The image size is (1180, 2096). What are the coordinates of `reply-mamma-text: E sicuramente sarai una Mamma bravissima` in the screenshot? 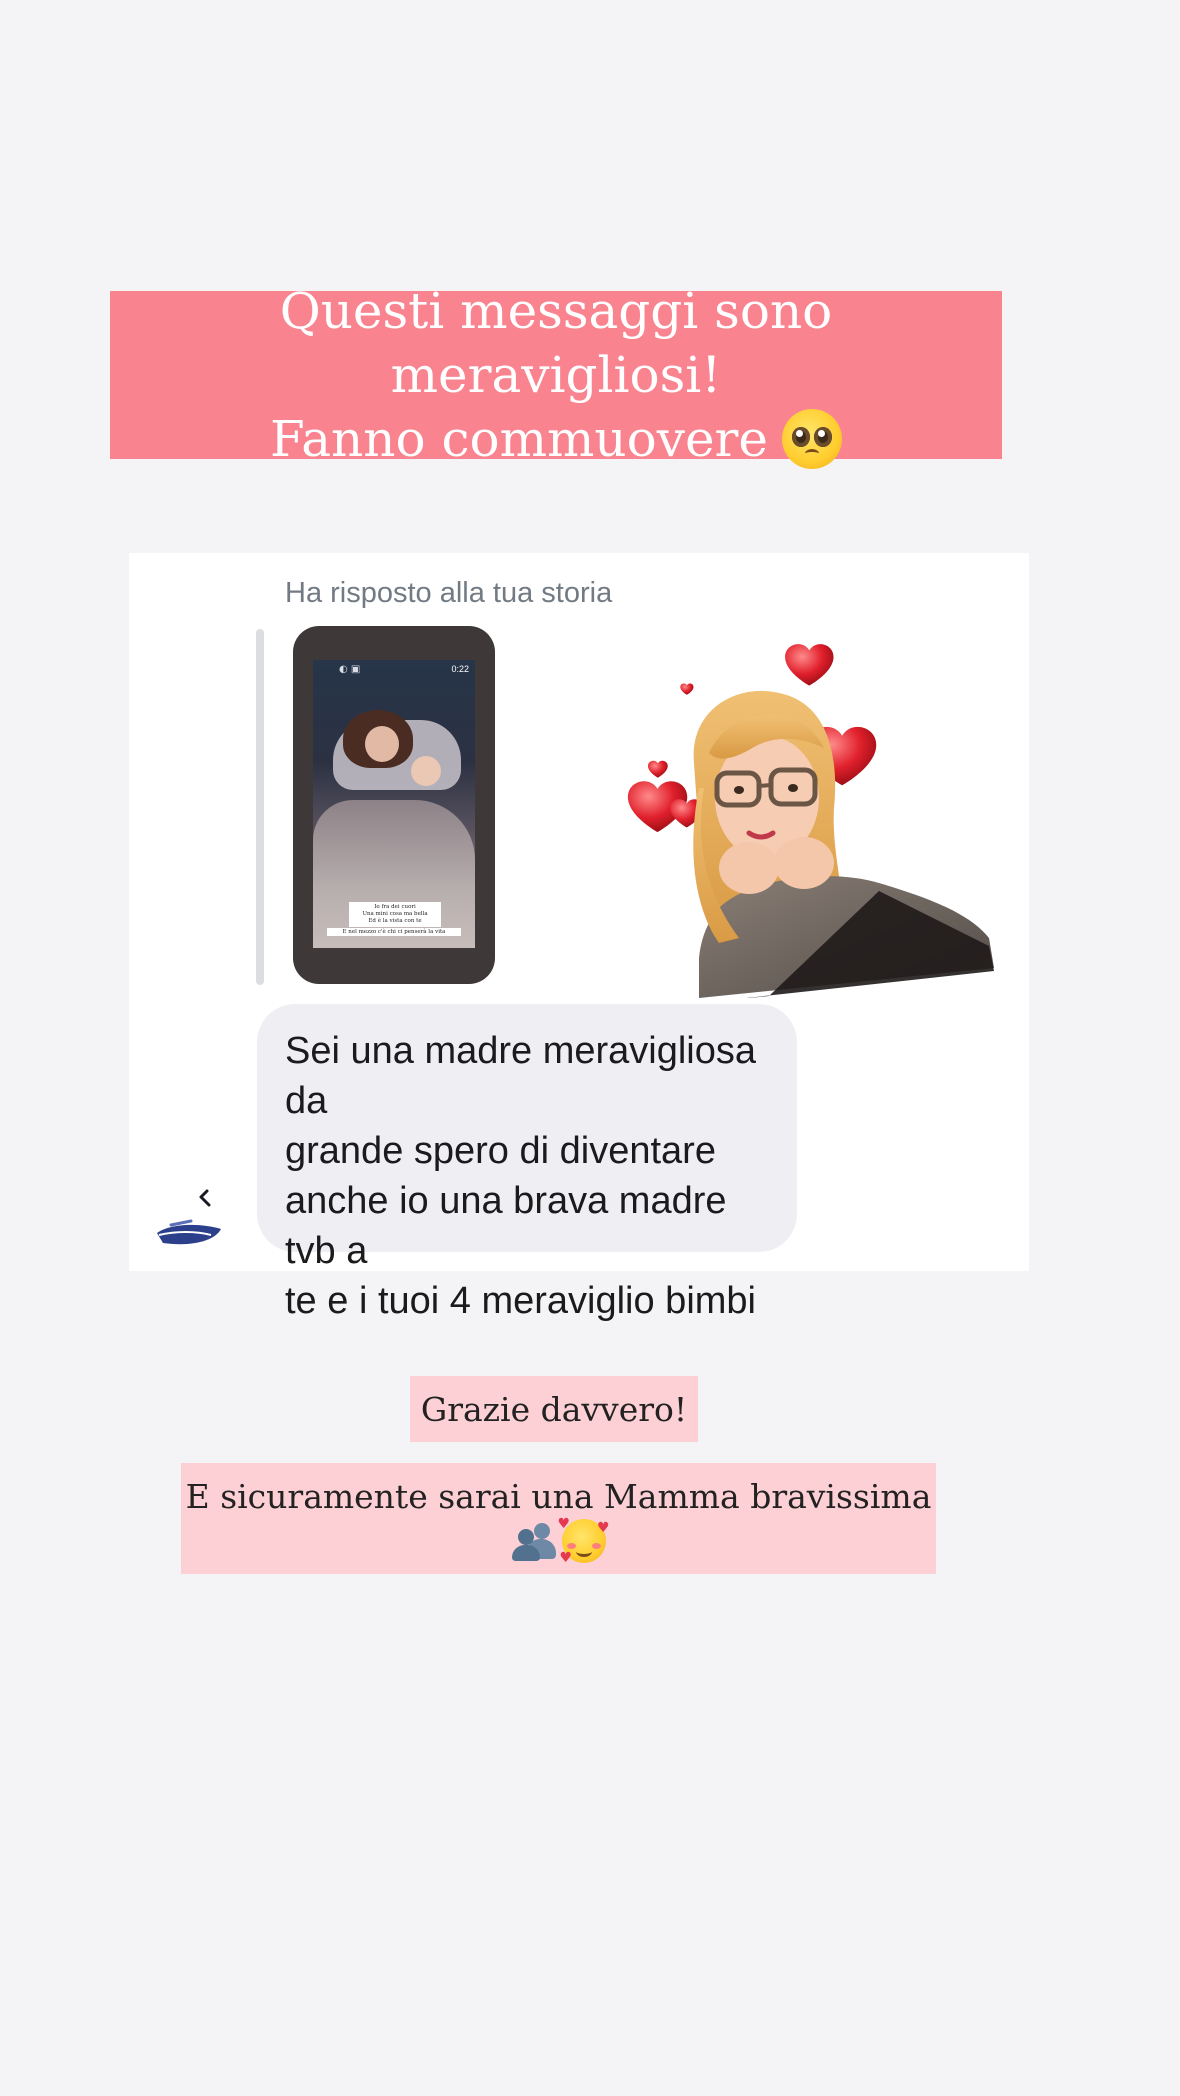 It's located at (558, 1496).